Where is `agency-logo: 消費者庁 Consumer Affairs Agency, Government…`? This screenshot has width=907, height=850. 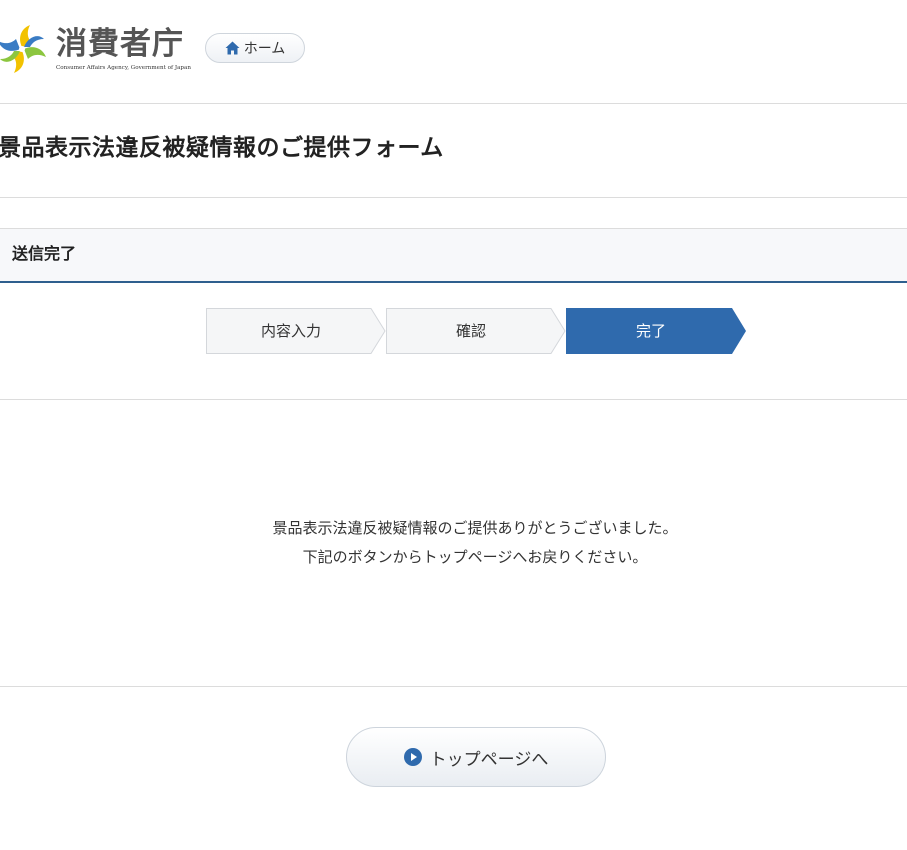
agency-logo: 消費者庁 Consumer Affairs Agency, Government… is located at coordinates (100, 49).